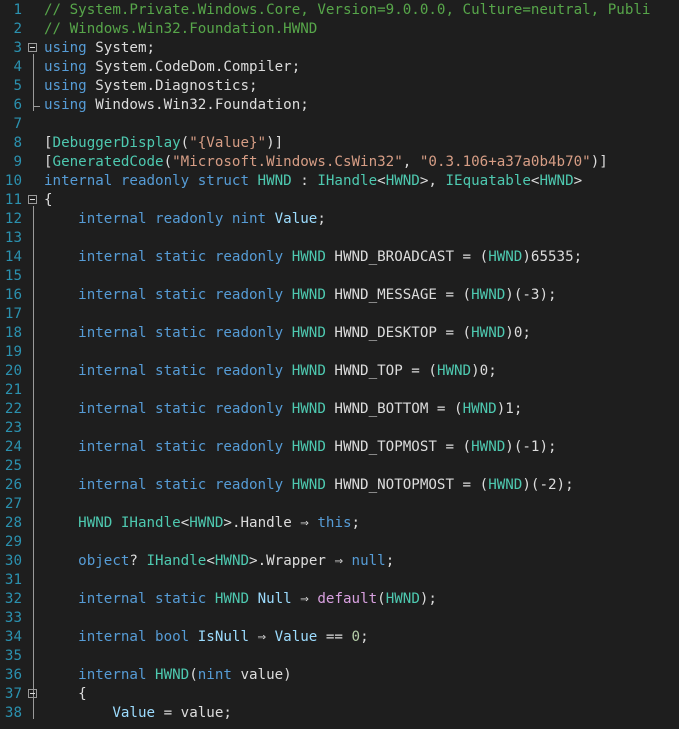  I want to click on code-token: >,, so click(432, 181).